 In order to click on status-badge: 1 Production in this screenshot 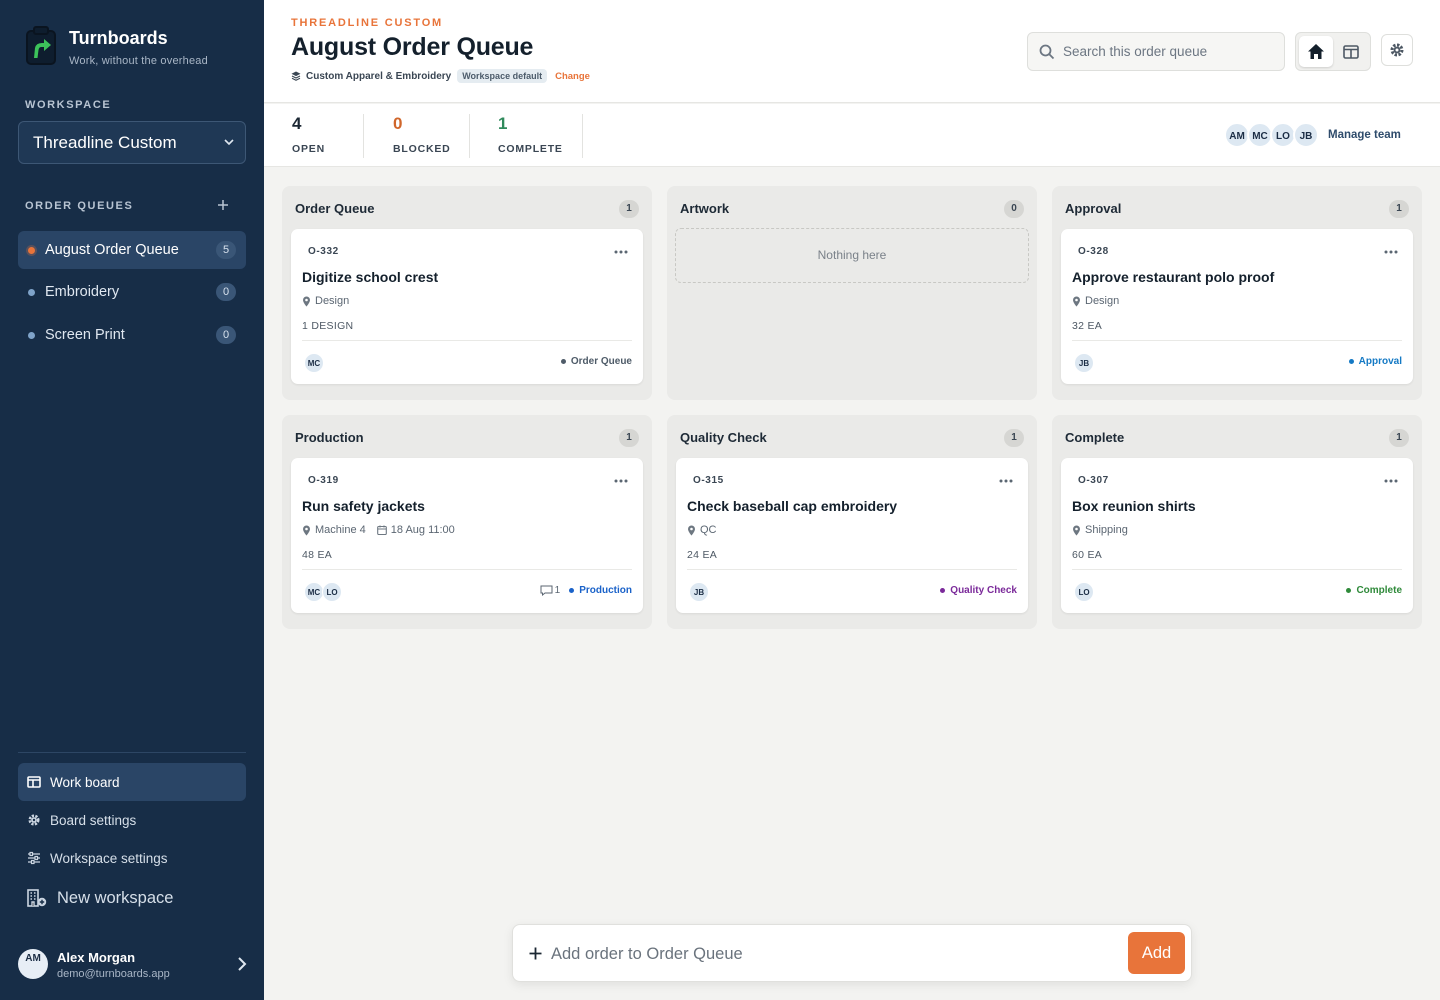, I will do `click(586, 590)`.